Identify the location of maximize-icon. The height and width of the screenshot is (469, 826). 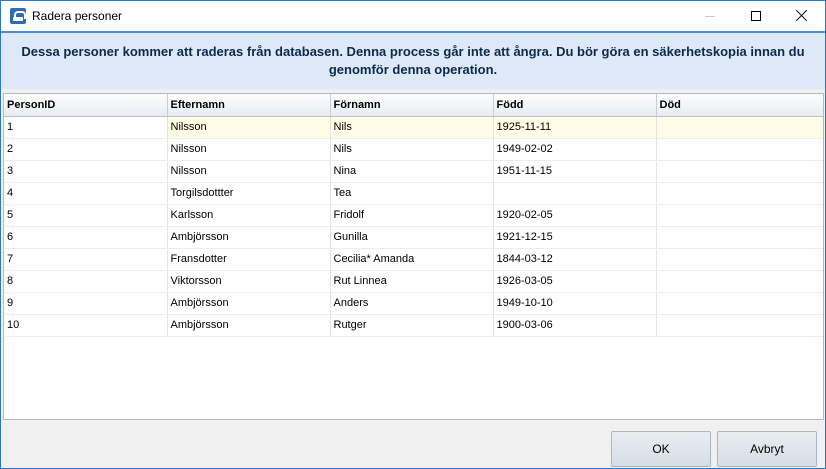
(756, 16).